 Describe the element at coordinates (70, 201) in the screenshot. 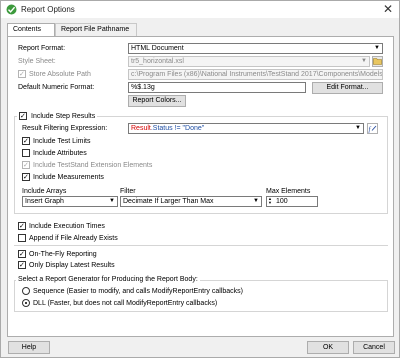

I see `include-arrays-select: Insert Graph ▼` at that location.